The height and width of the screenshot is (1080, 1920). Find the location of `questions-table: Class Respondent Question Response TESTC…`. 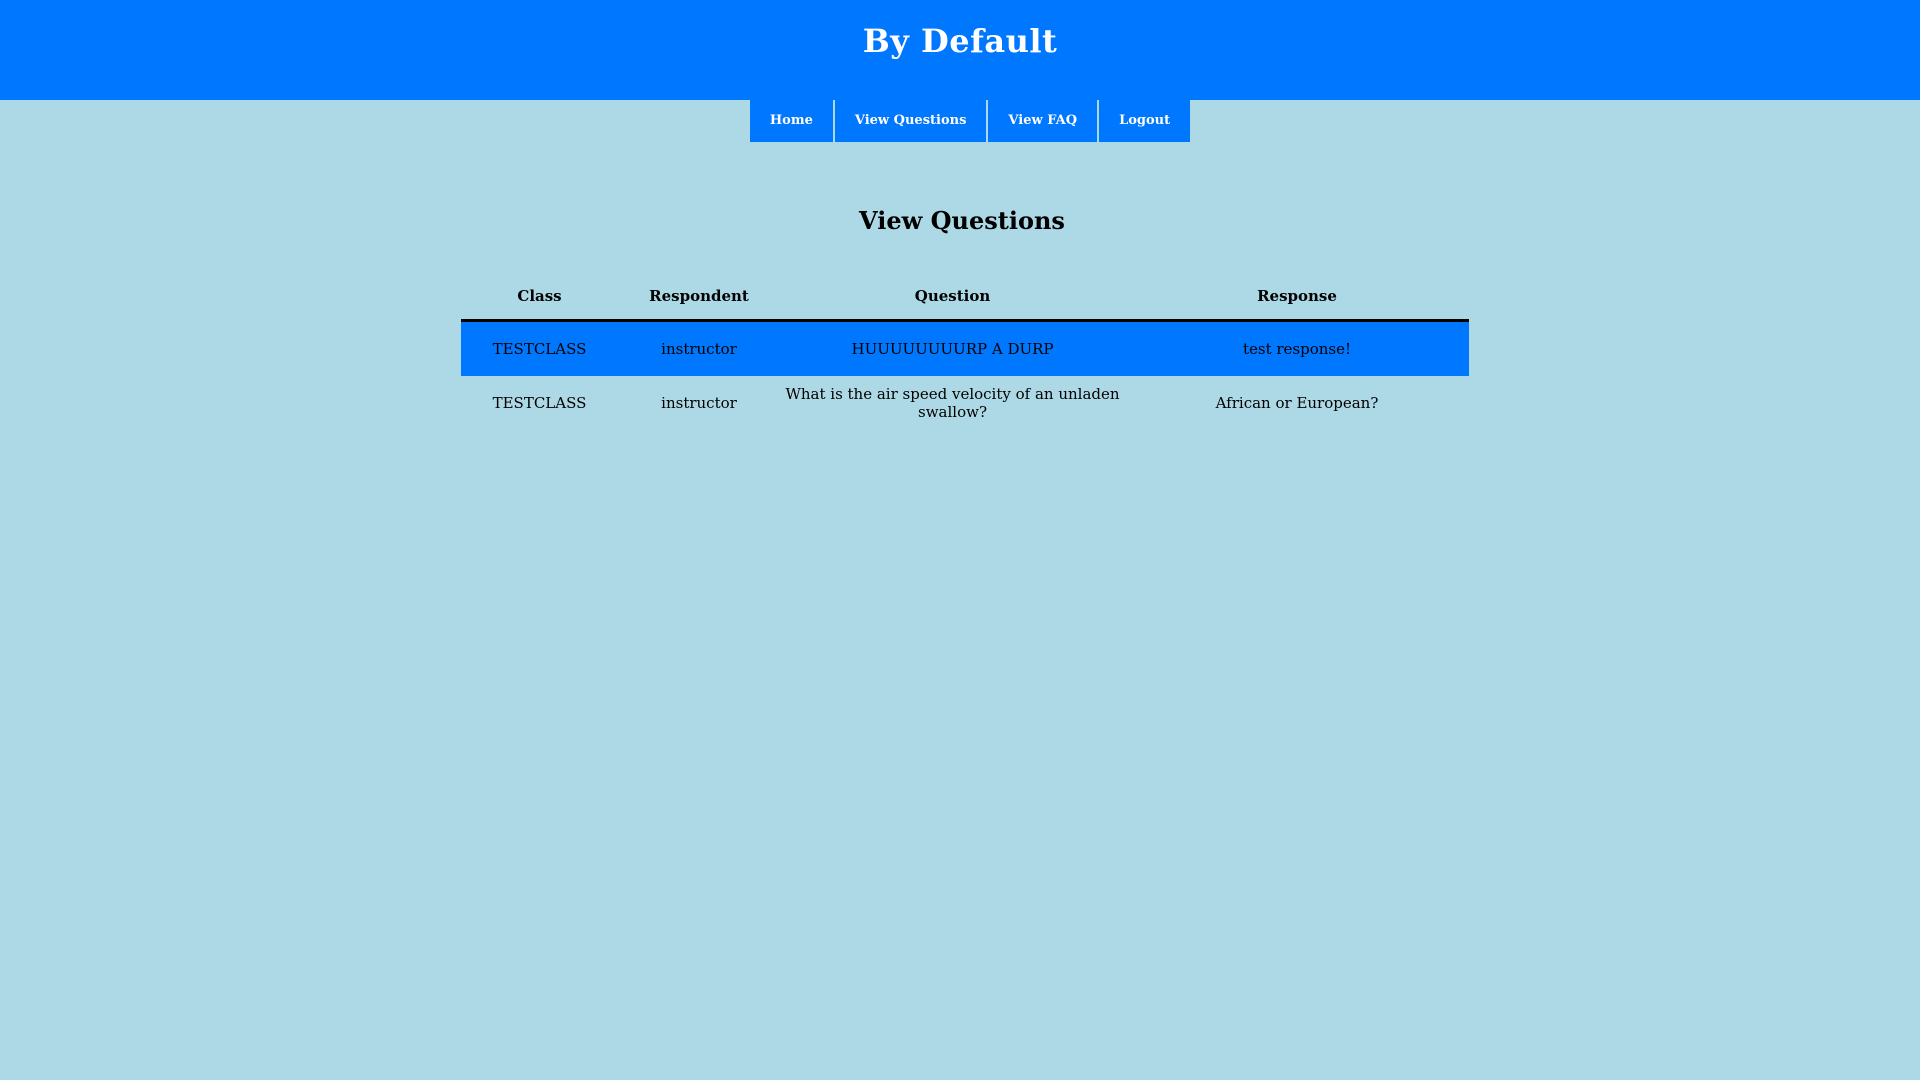

questions-table: Class Respondent Question Response TESTC… is located at coordinates (965, 351).